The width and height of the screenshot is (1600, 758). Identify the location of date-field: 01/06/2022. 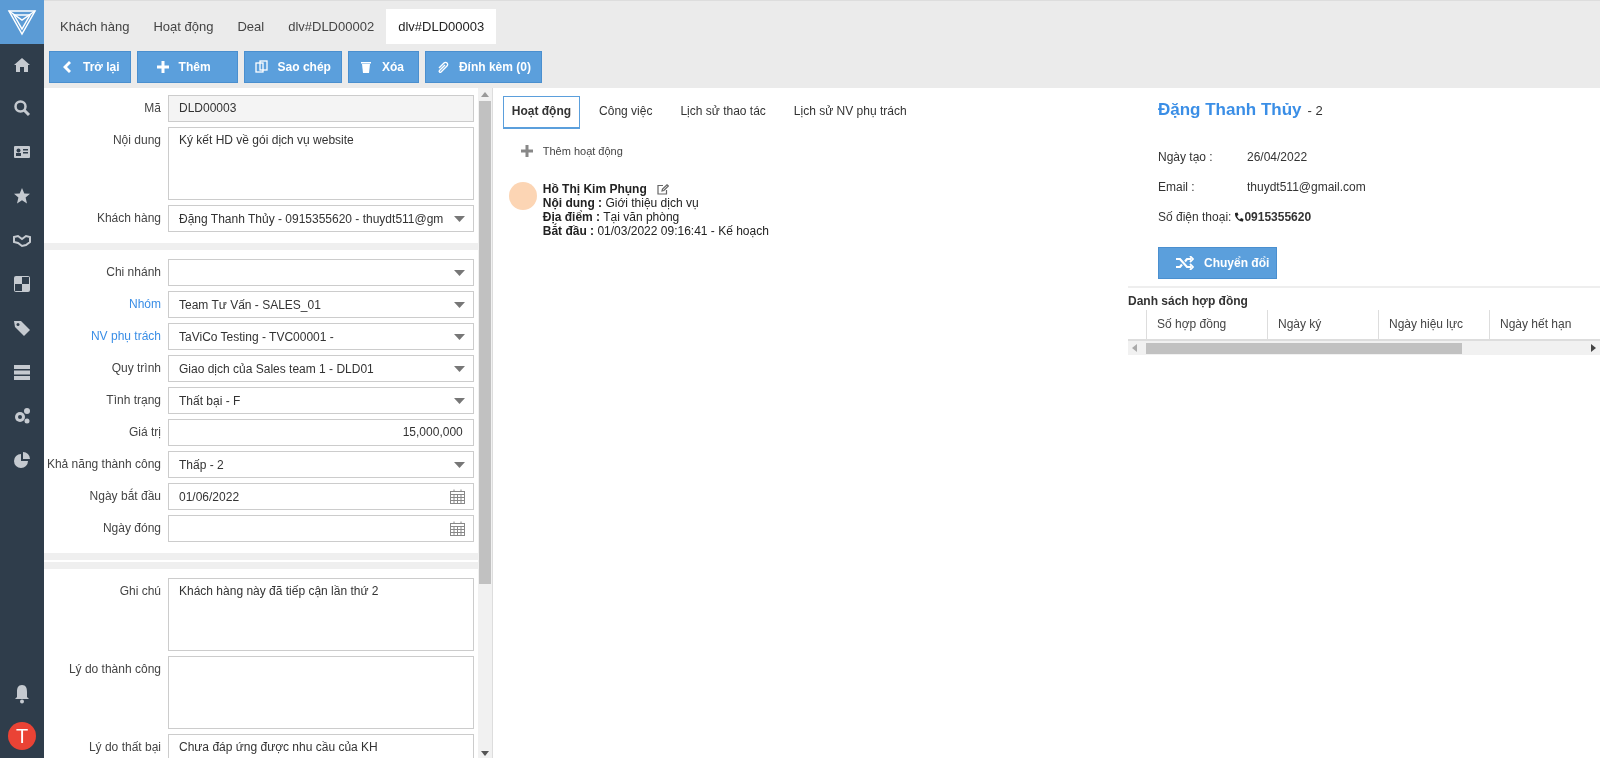
(321, 496).